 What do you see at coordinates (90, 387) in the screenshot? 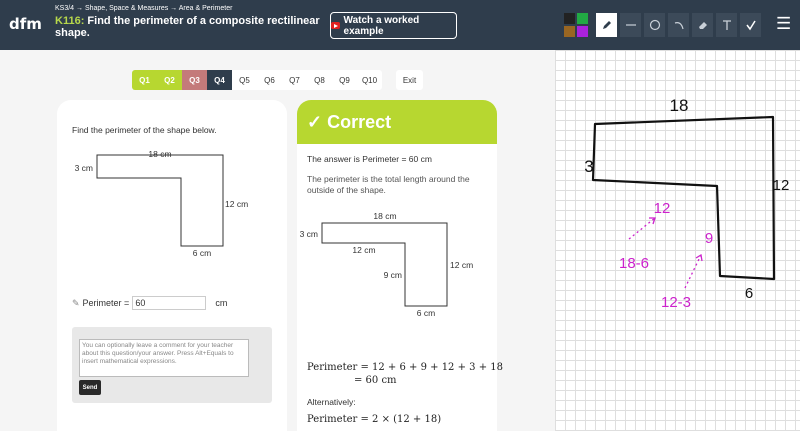
I see `send-button: Send` at bounding box center [90, 387].